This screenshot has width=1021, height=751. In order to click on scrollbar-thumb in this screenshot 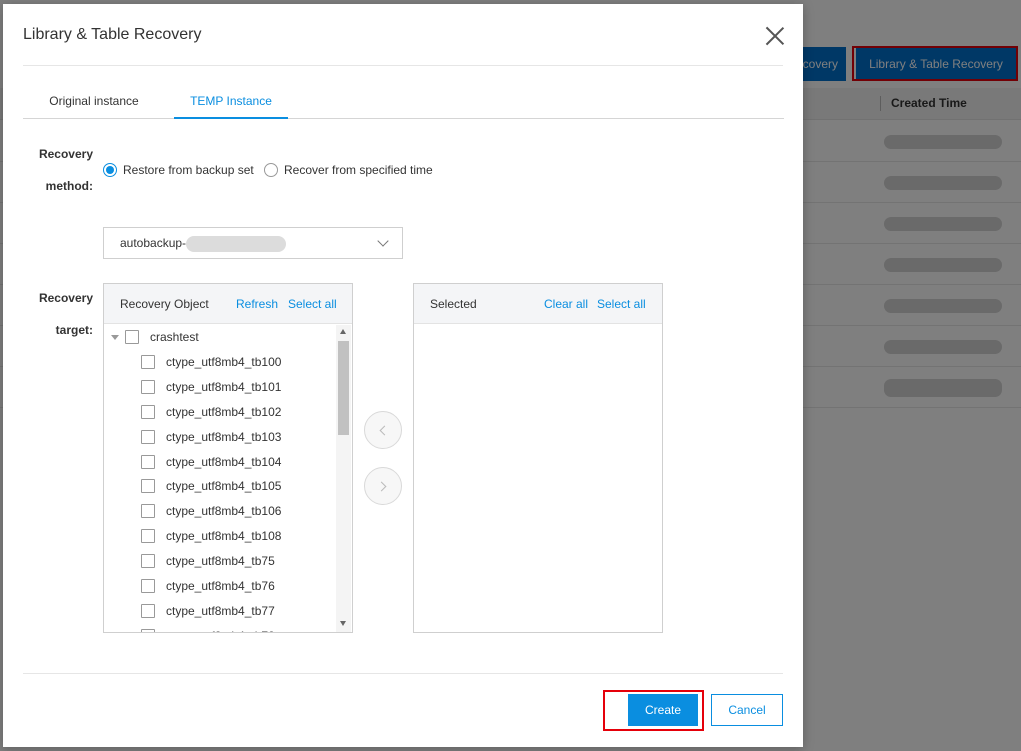, I will do `click(343, 388)`.